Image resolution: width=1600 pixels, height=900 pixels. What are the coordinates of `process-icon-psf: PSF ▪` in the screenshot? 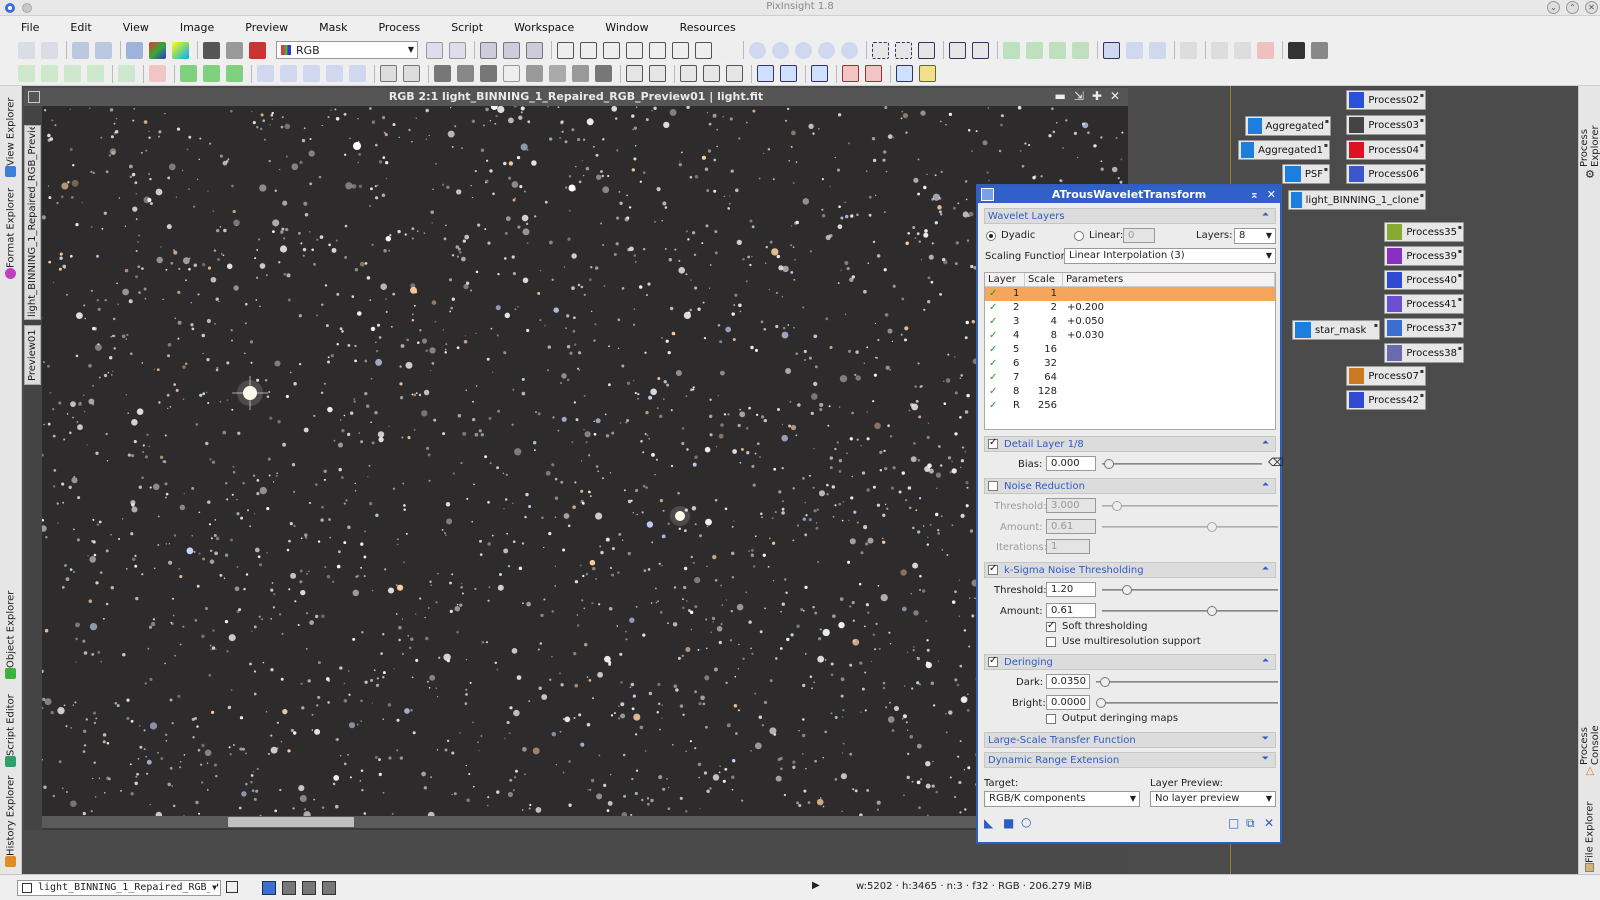 It's located at (1306, 174).